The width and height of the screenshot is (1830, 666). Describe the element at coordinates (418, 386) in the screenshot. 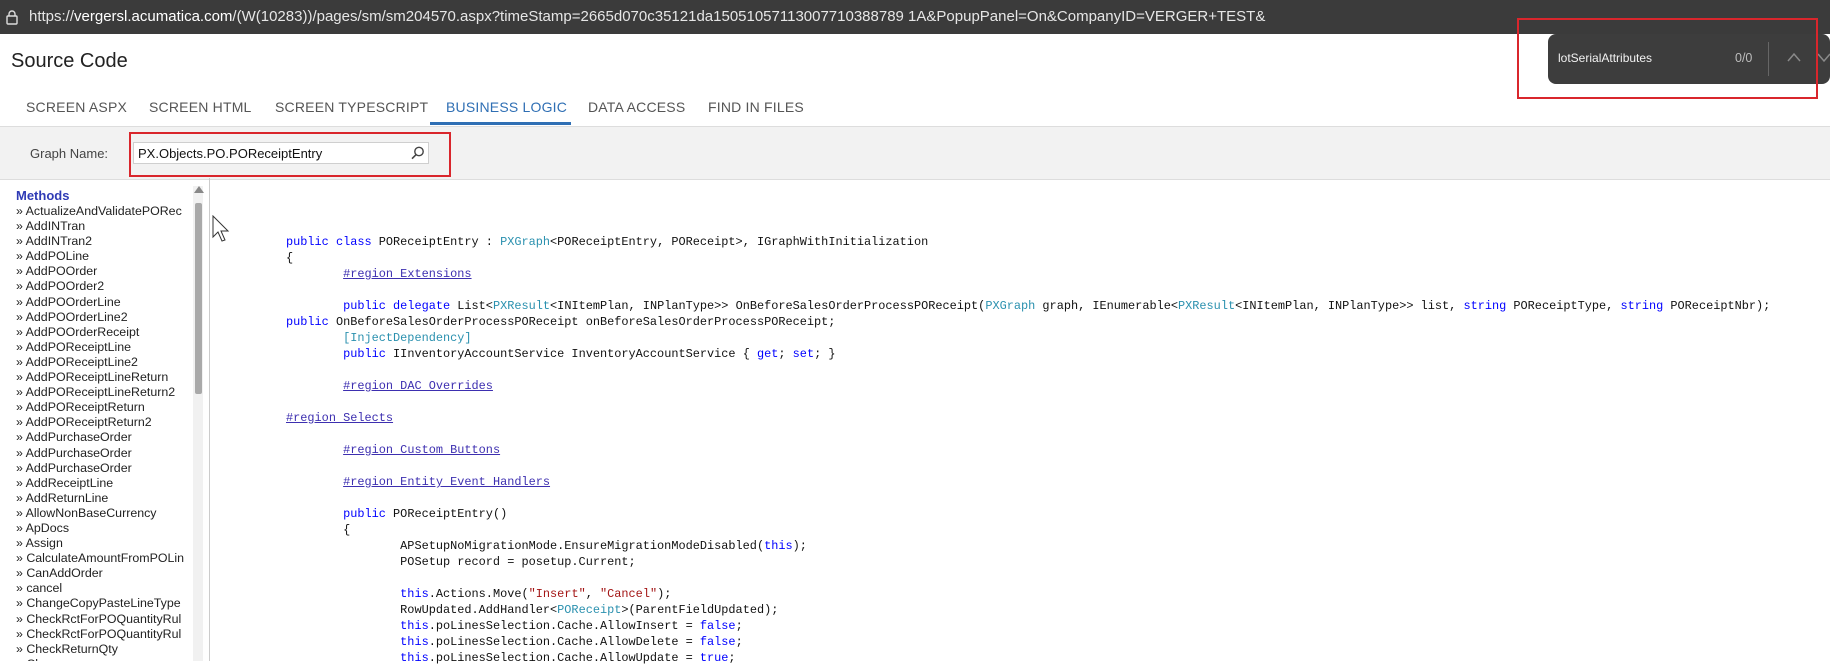

I see `region-link: #region DAC Overrides` at that location.